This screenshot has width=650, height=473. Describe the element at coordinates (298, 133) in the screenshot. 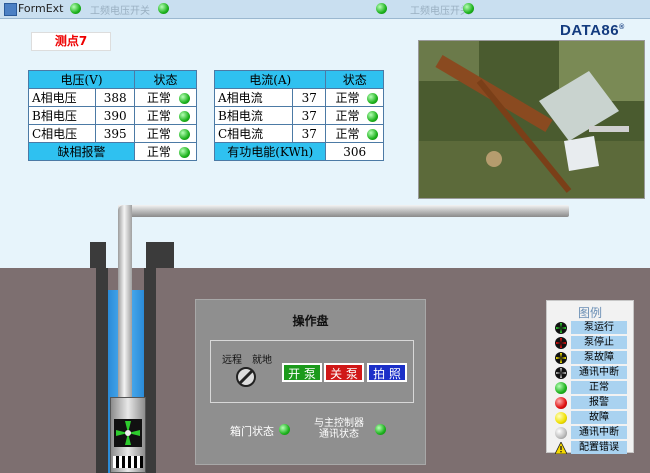

I see `table-row: C相电流 37 正常` at that location.